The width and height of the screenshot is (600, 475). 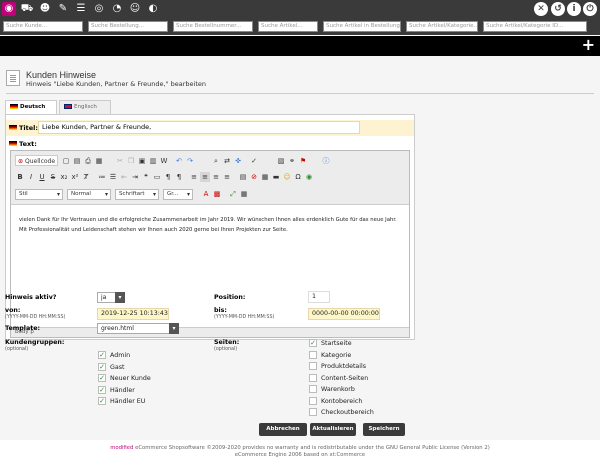 I want to click on shipping-icon: ⛟, so click(x=27, y=9).